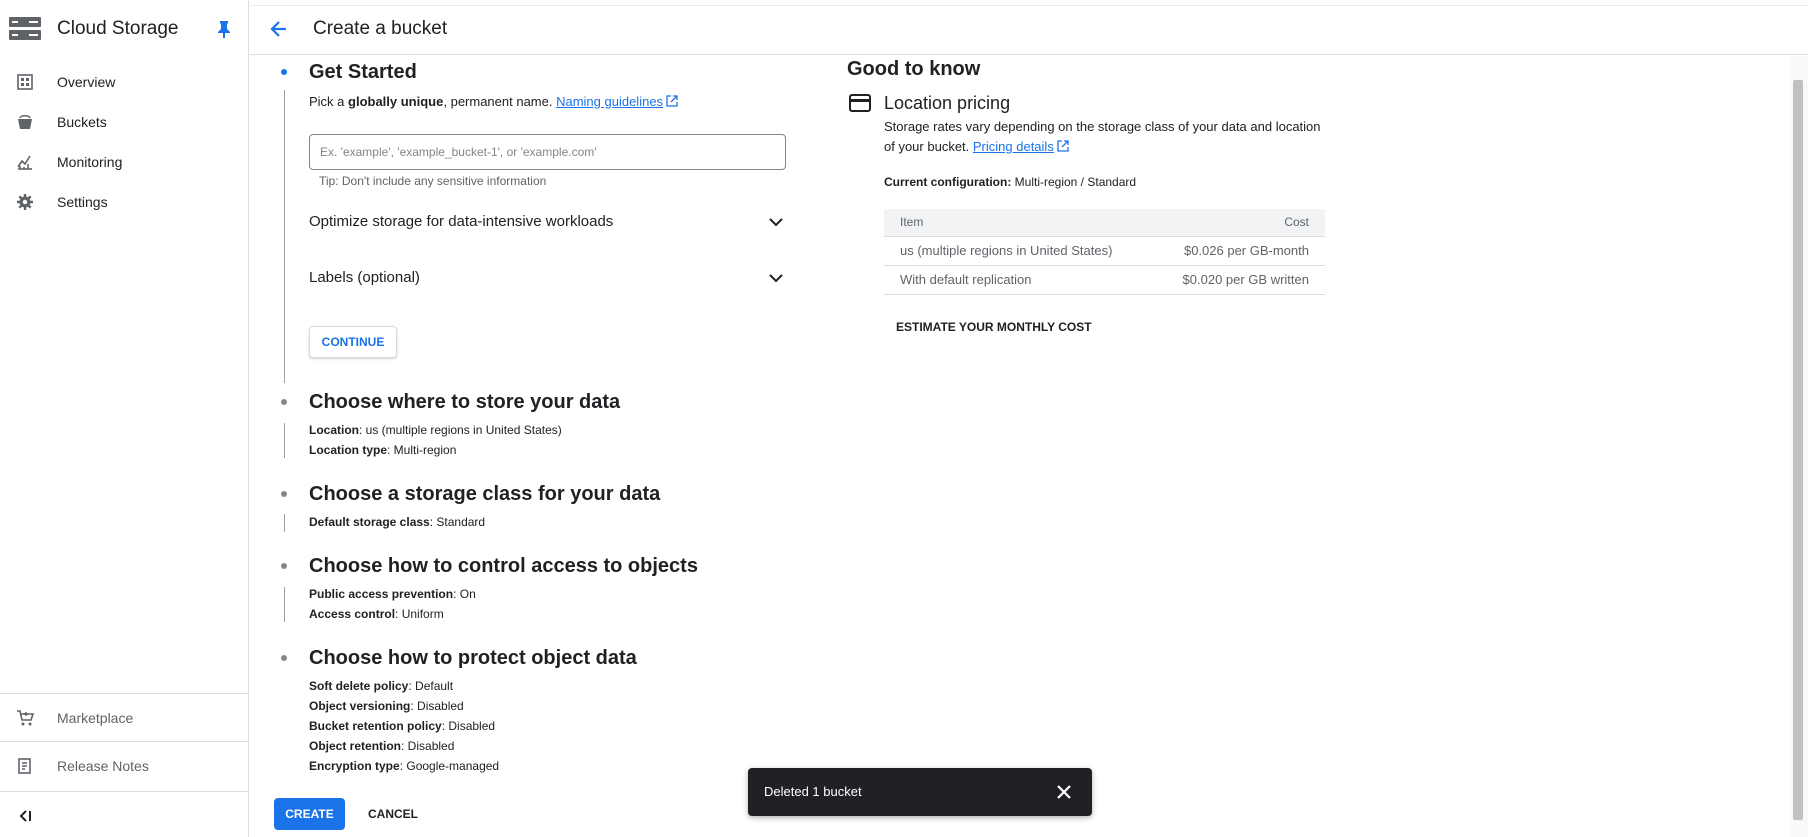  Describe the element at coordinates (334, 430) in the screenshot. I see `summary-key: Location` at that location.